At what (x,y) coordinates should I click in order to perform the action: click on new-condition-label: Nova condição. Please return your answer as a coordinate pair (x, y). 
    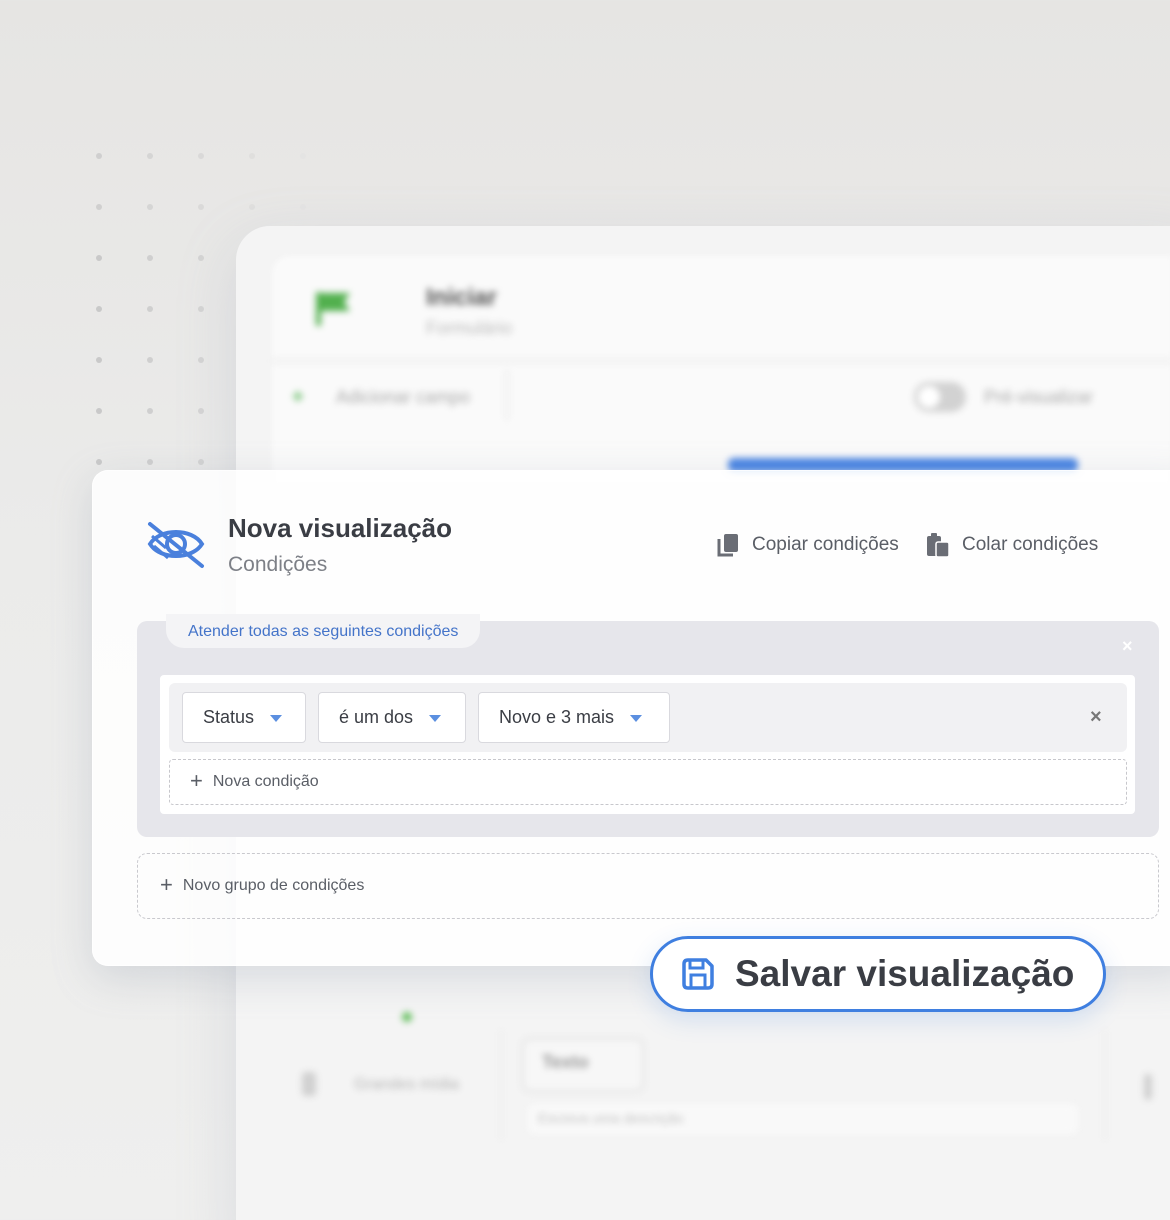
    Looking at the image, I should click on (265, 781).